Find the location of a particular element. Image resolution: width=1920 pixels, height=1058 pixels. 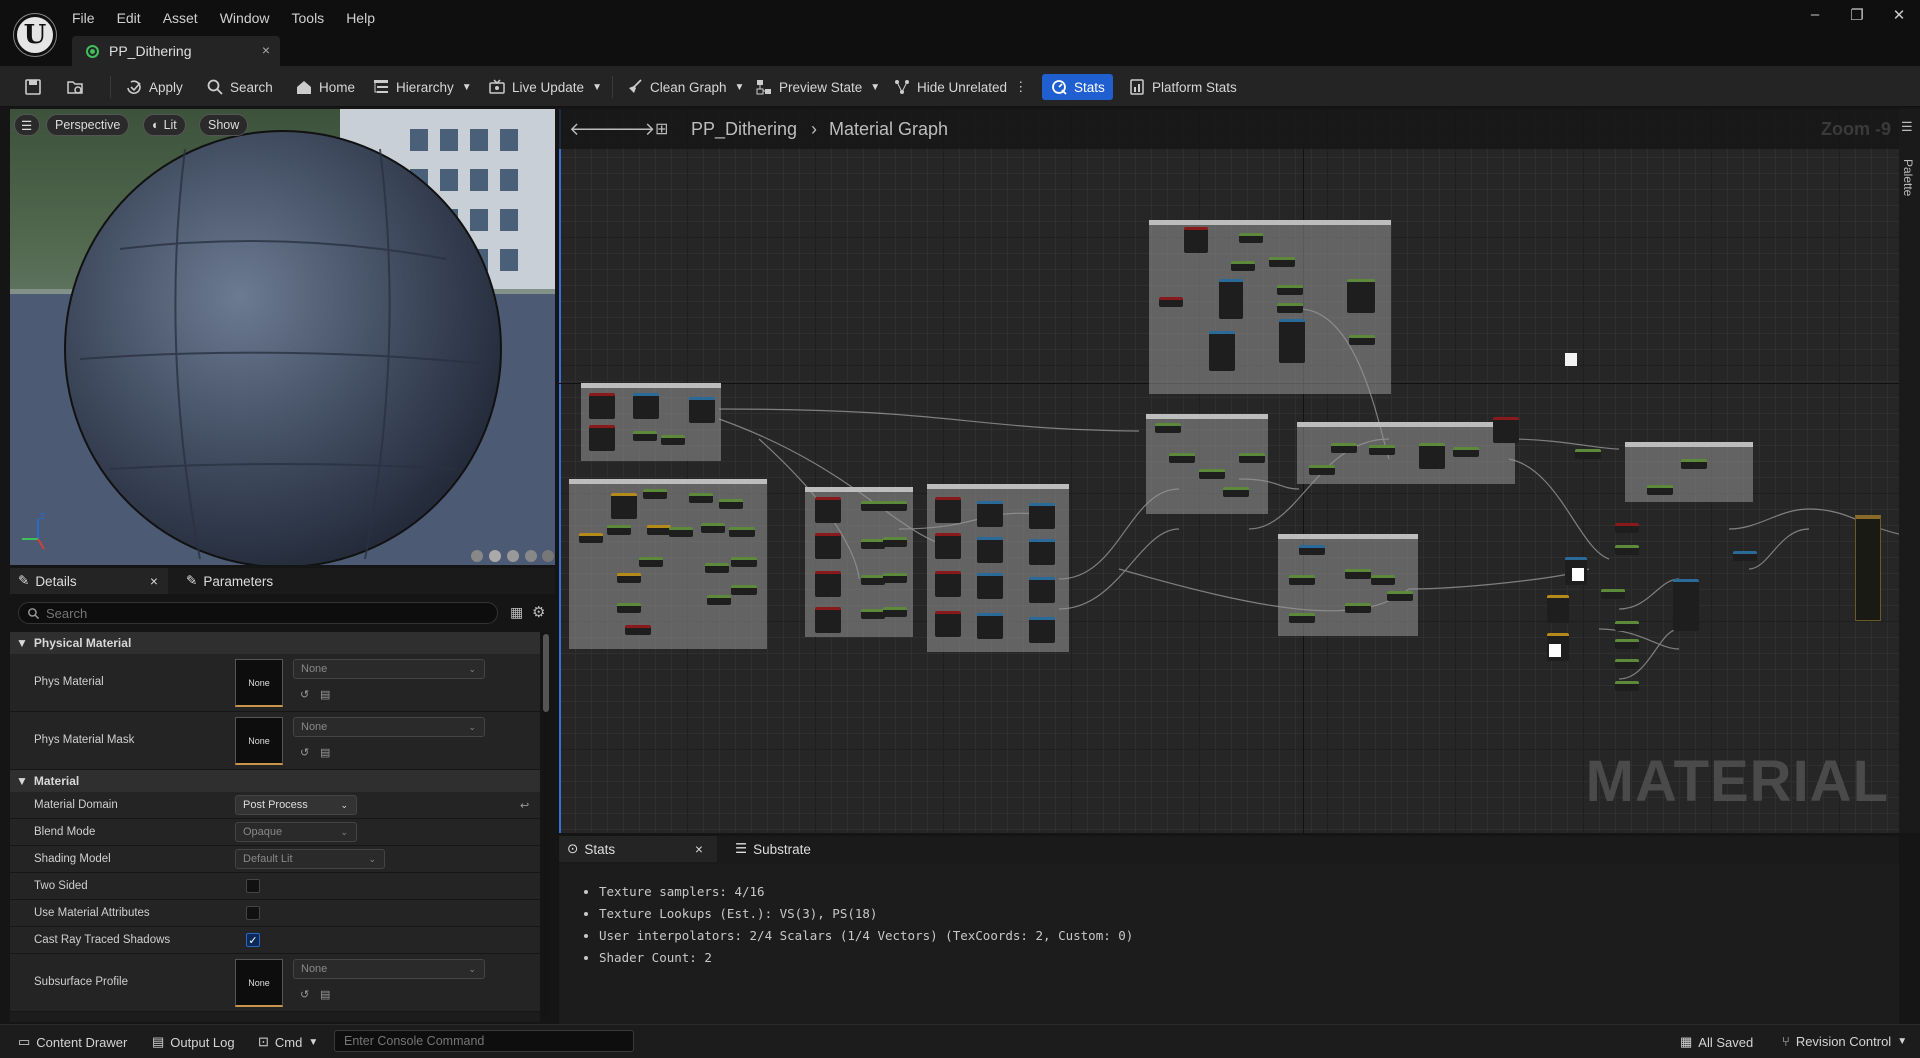

console-command-input is located at coordinates (484, 1041).